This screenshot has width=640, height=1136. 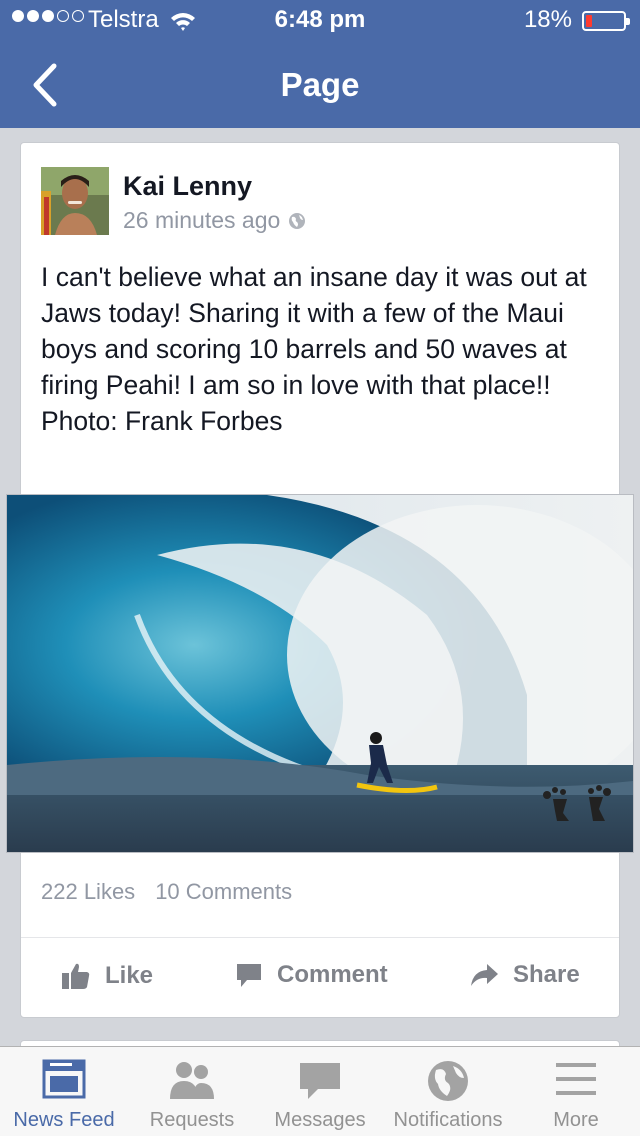 What do you see at coordinates (320, 1081) in the screenshot?
I see `messages-icon` at bounding box center [320, 1081].